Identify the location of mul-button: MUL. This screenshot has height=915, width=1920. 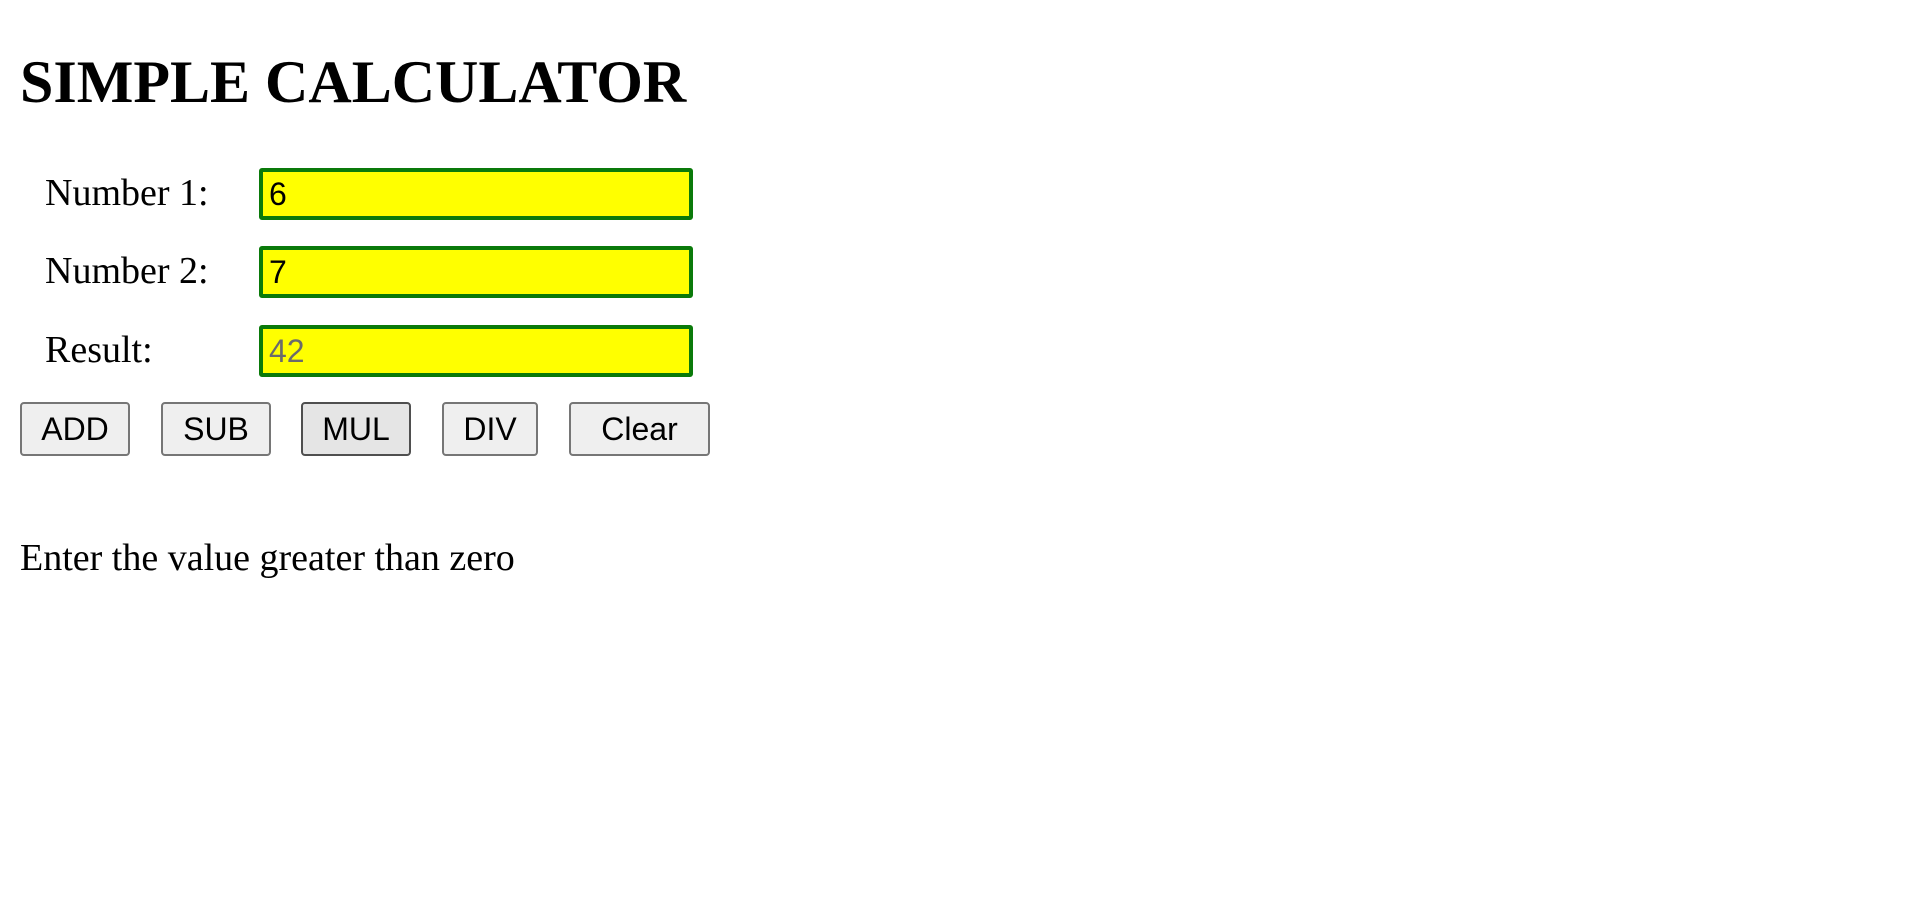
(356, 429).